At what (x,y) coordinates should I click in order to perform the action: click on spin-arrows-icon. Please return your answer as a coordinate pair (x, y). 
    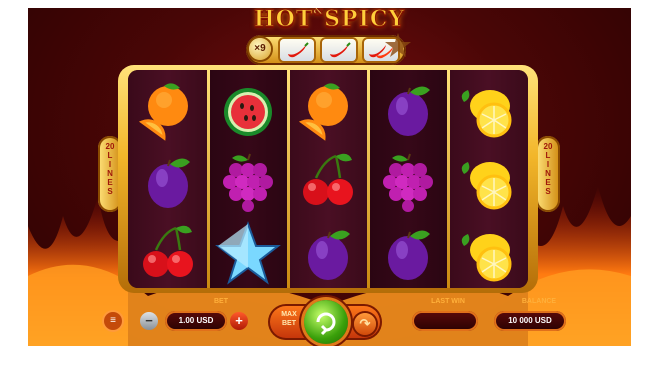
    Looking at the image, I should click on (326, 324).